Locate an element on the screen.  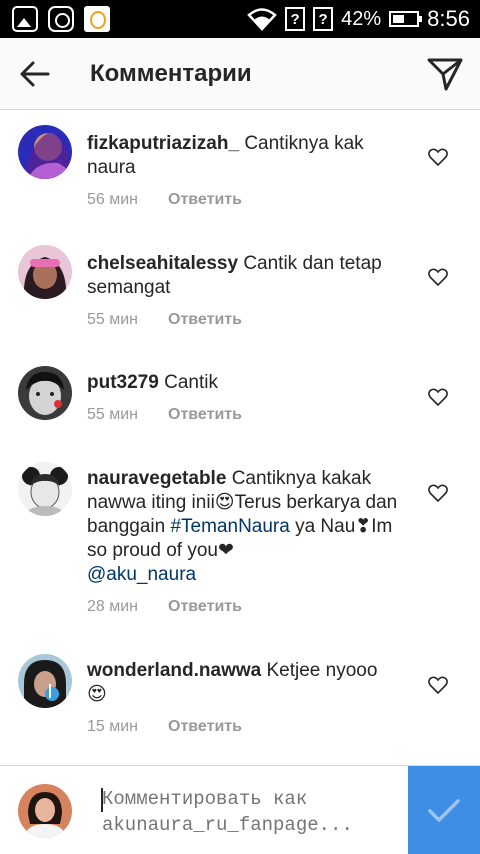
comment-time: 56 мин is located at coordinates (113, 199).